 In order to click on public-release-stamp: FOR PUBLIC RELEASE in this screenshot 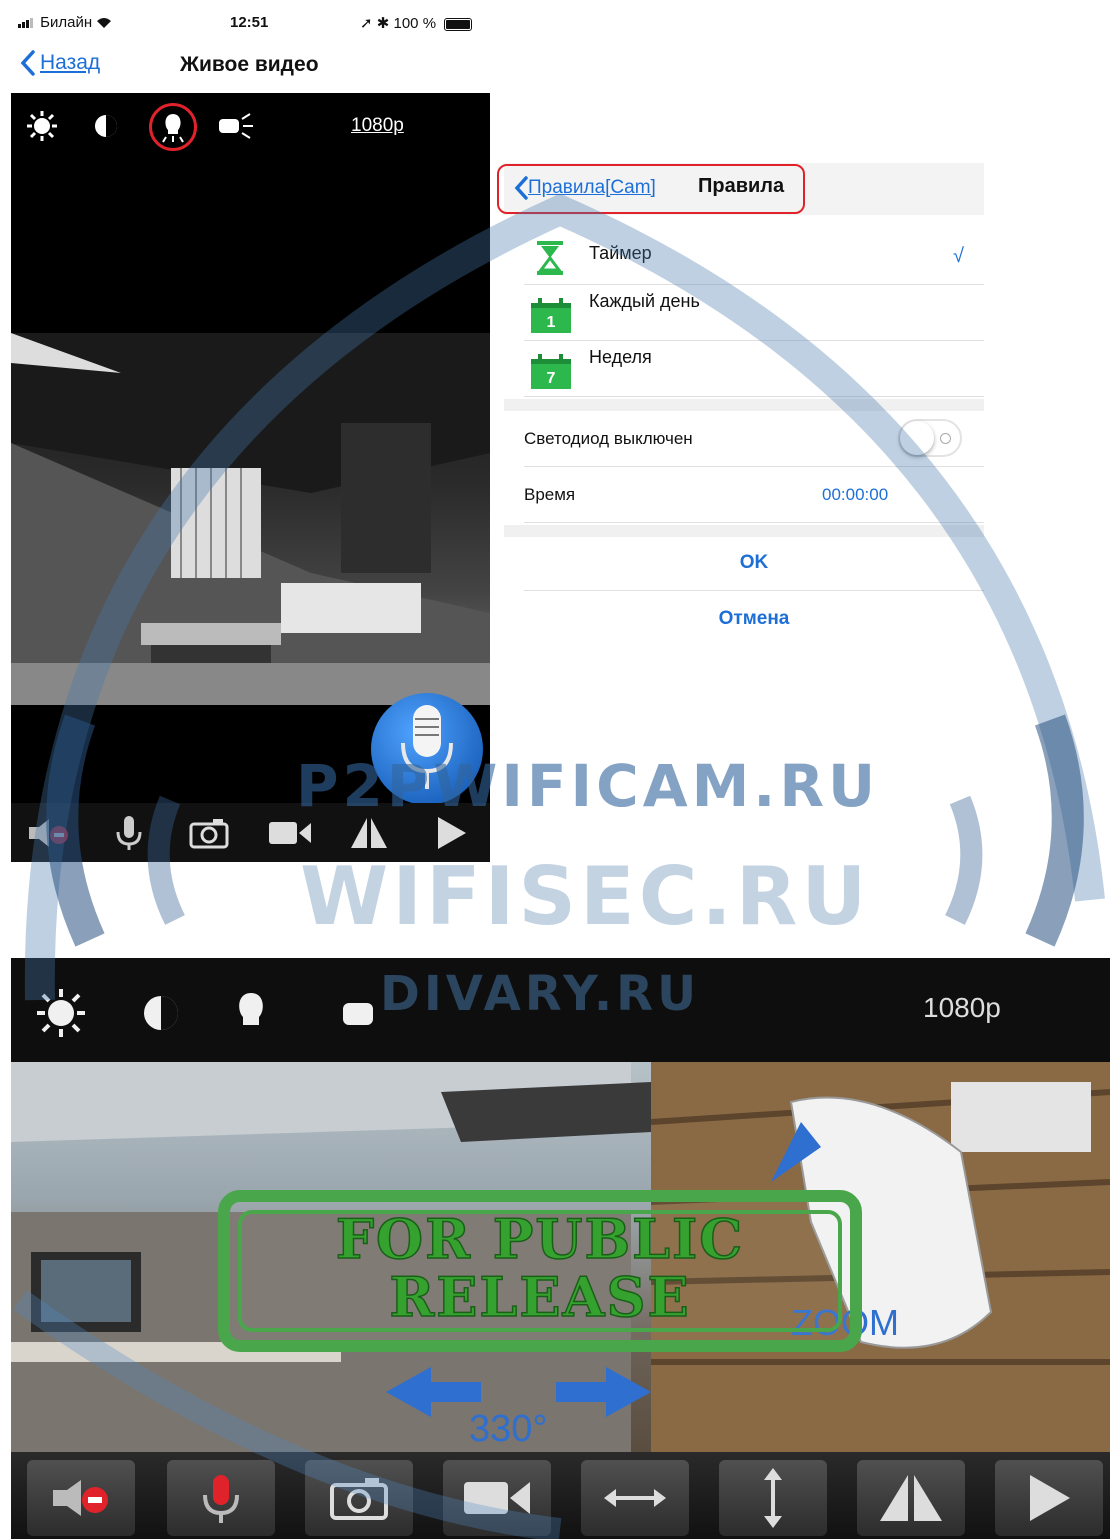, I will do `click(540, 1271)`.